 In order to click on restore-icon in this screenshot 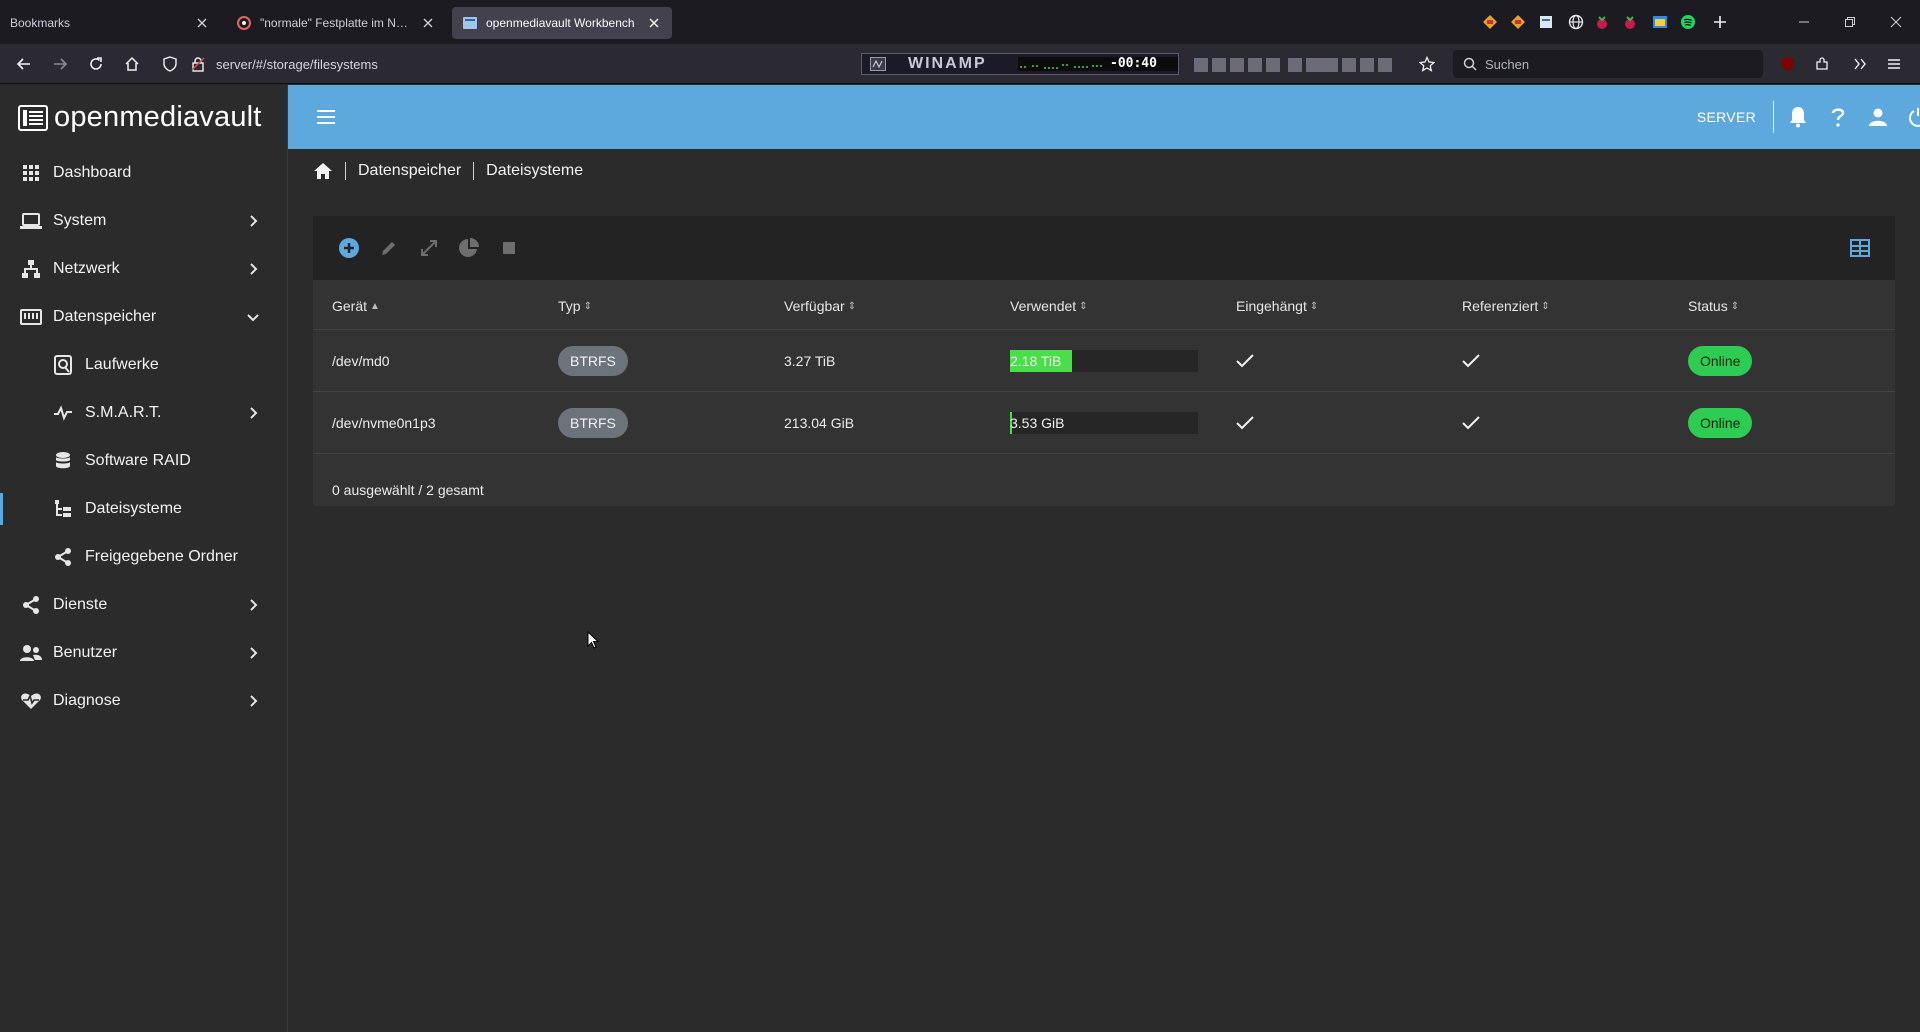, I will do `click(1850, 22)`.